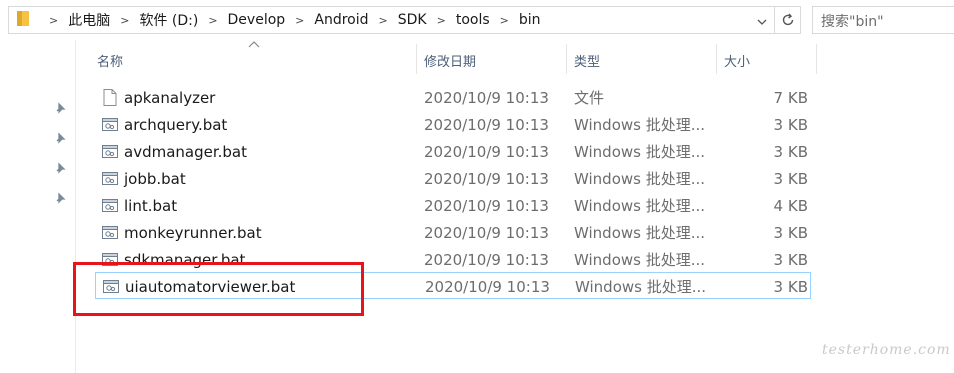 Image resolution: width=954 pixels, height=373 pixels. Describe the element at coordinates (790, 205) in the screenshot. I see `file-size: 4 KB` at that location.